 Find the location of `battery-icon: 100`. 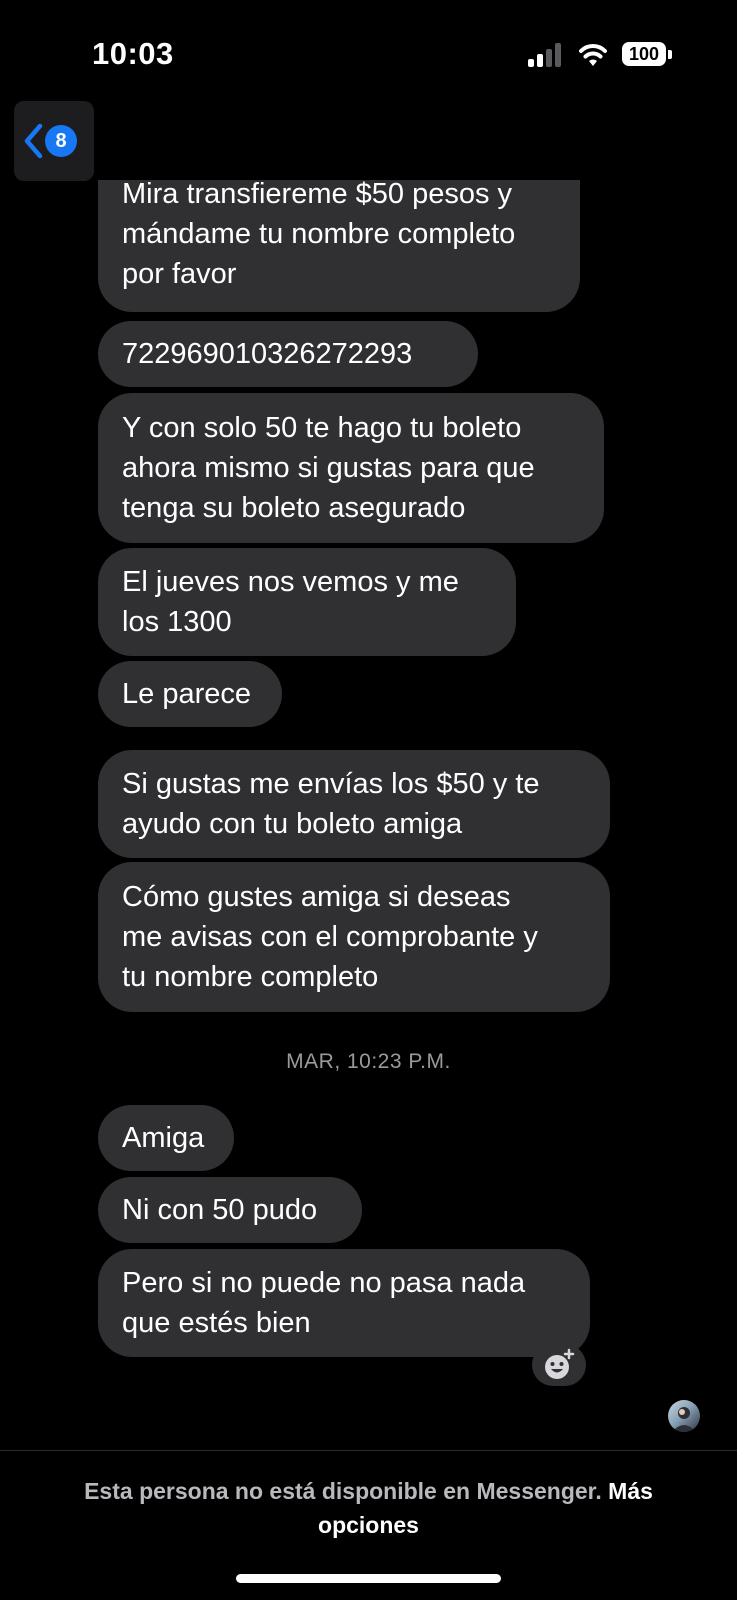

battery-icon: 100 is located at coordinates (648, 55).